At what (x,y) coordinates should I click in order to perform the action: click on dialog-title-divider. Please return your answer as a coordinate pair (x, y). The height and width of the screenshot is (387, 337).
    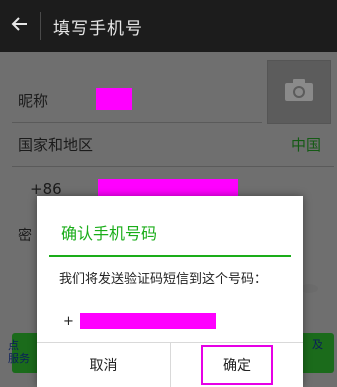
    Looking at the image, I should click on (170, 256).